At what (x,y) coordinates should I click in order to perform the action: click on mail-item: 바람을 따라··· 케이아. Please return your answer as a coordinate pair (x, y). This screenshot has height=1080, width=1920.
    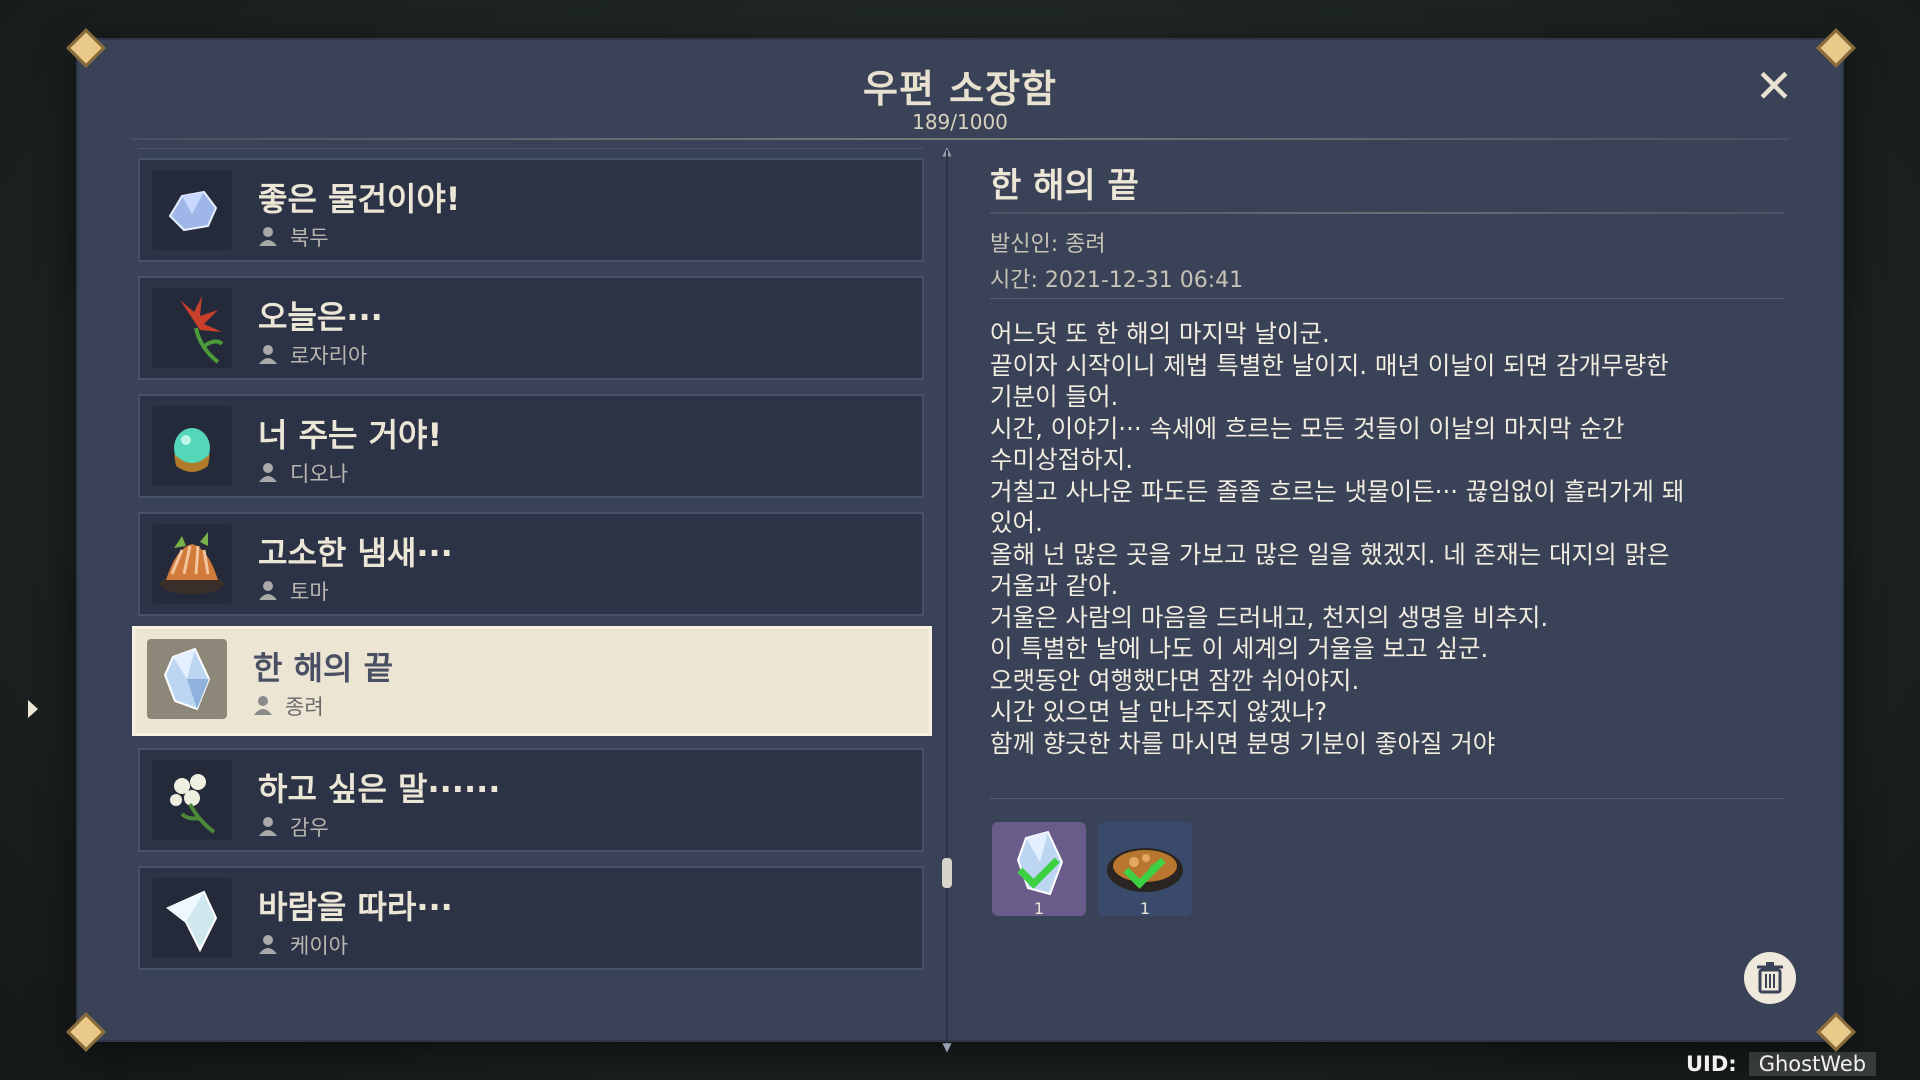
    Looking at the image, I should click on (531, 918).